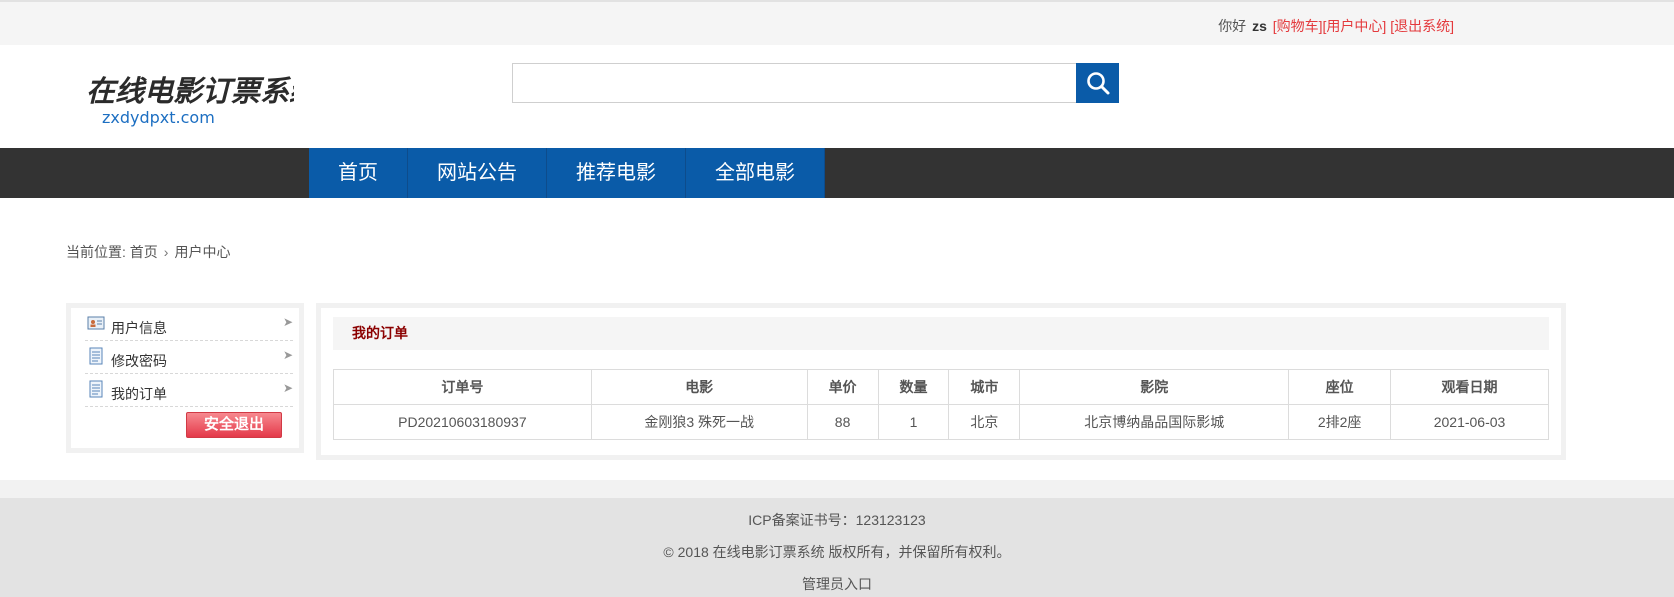 The height and width of the screenshot is (597, 1674). Describe the element at coordinates (96, 252) in the screenshot. I see `breadcrumb-prefix: 当前位置:` at that location.